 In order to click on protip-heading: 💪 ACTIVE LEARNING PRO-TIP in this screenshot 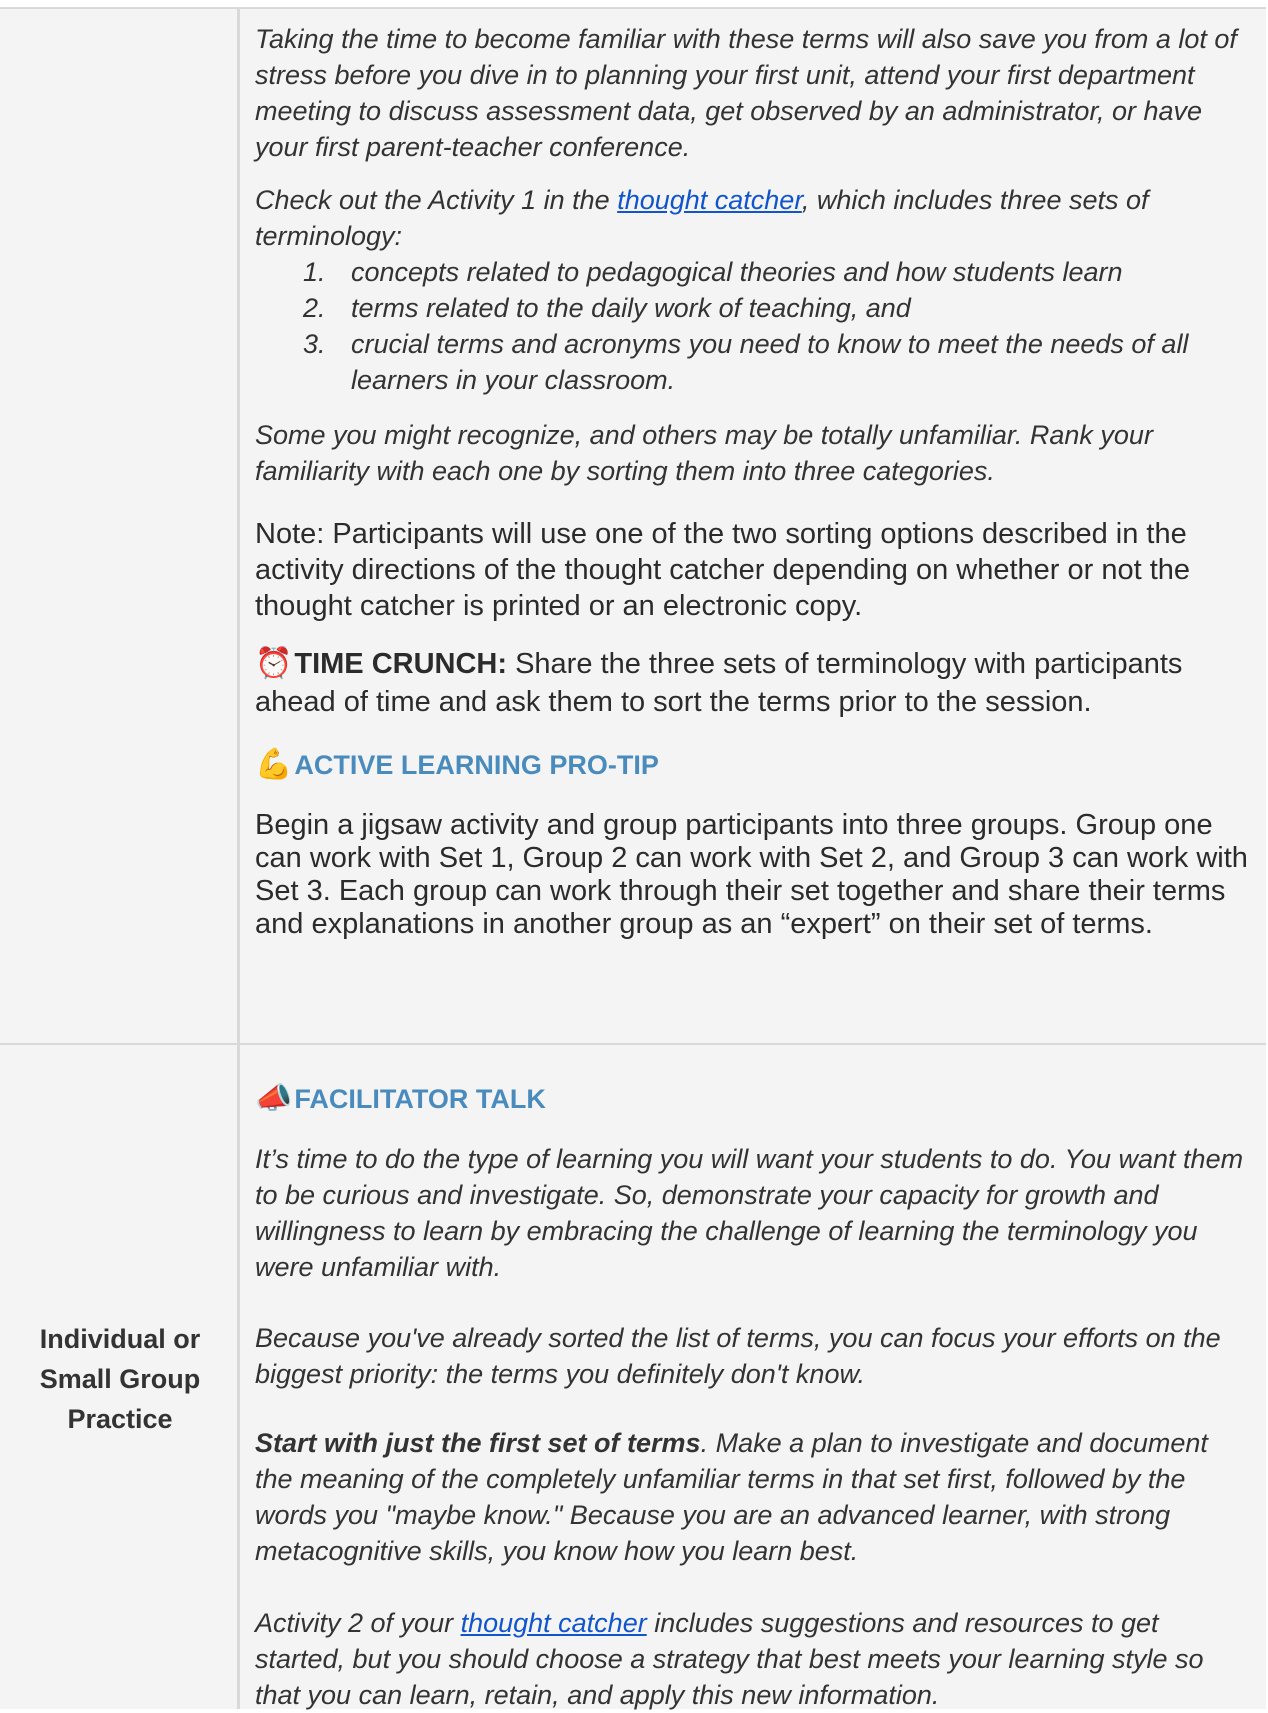, I will do `click(751, 765)`.